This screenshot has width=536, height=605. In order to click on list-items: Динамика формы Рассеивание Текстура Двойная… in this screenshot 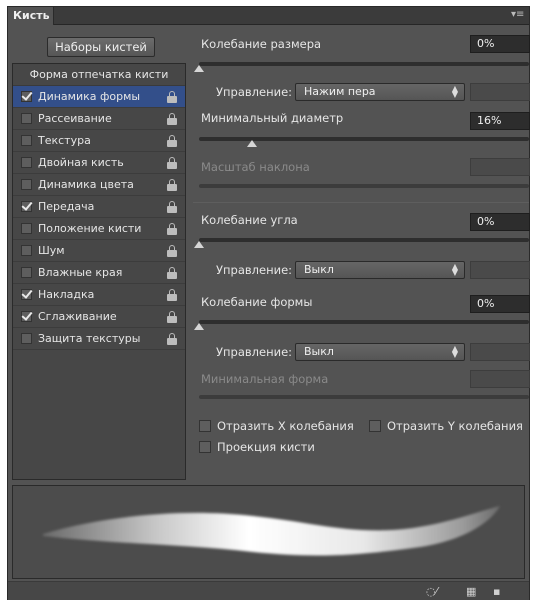, I will do `click(99, 218)`.